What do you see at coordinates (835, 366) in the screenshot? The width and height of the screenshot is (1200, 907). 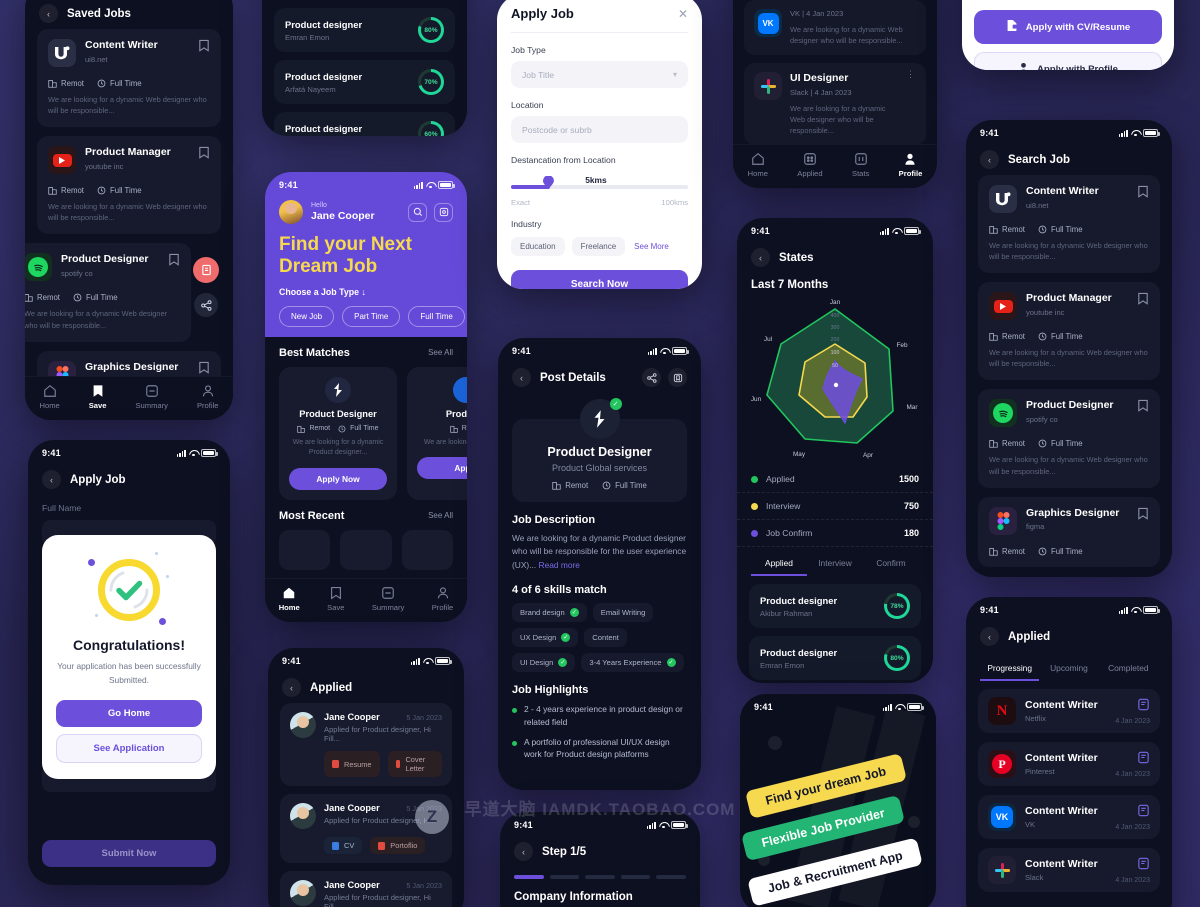 I see `tick-50: 50` at bounding box center [835, 366].